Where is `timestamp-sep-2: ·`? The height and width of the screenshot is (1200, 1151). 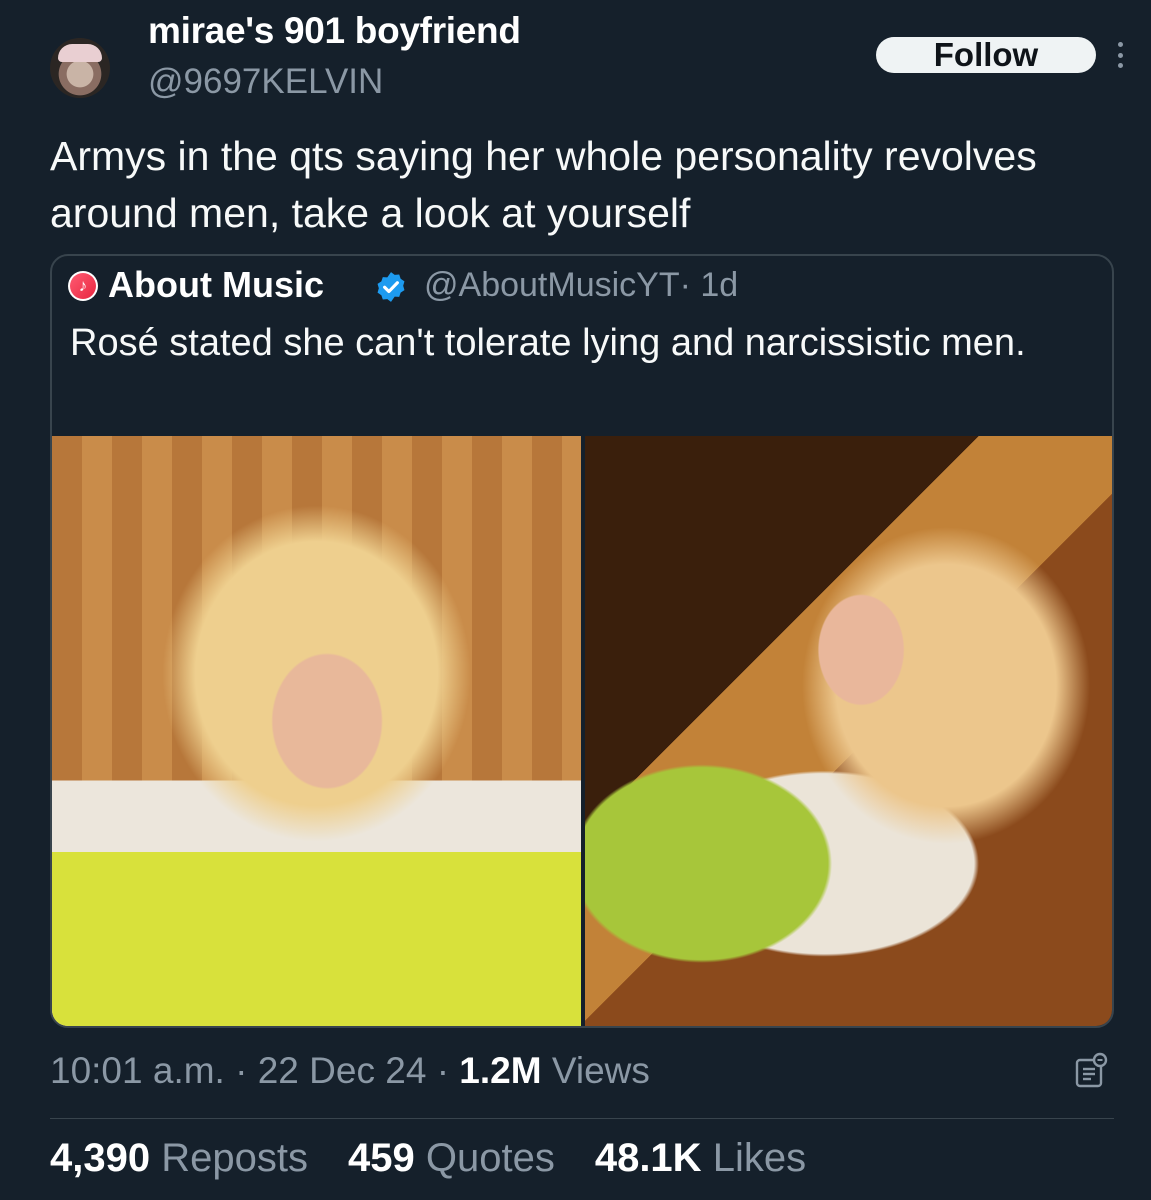 timestamp-sep-2: · is located at coordinates (443, 1070).